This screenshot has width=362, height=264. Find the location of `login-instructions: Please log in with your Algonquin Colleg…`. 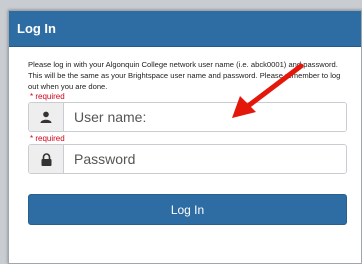

login-instructions: Please log in with your Algonquin Colleg… is located at coordinates (184, 75).